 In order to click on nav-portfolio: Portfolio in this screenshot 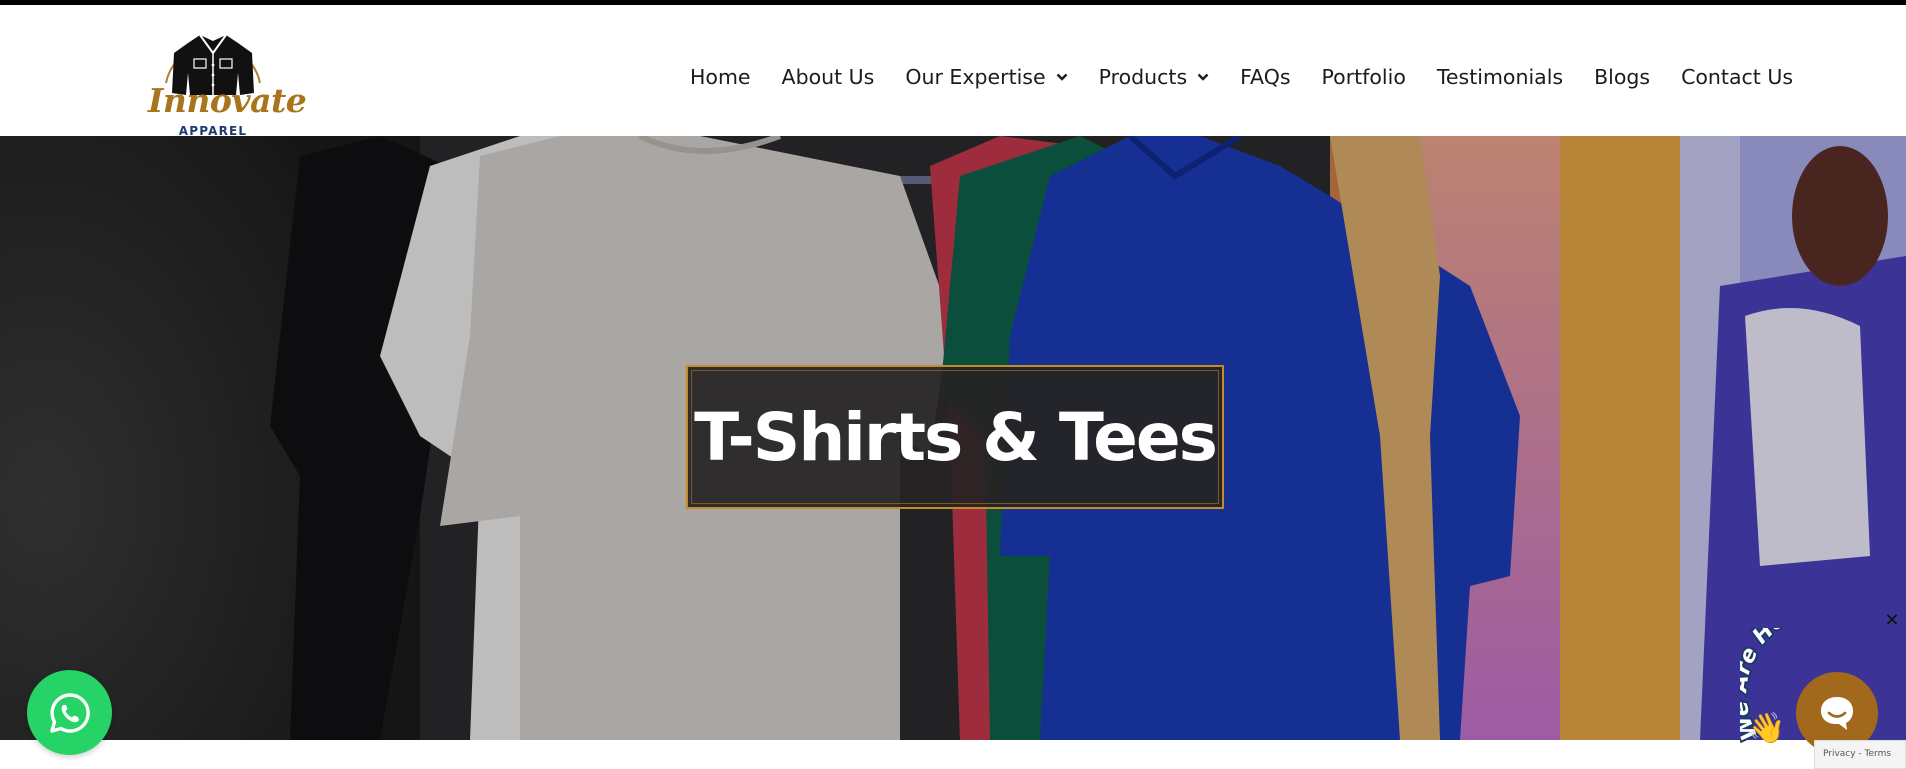, I will do `click(1364, 77)`.